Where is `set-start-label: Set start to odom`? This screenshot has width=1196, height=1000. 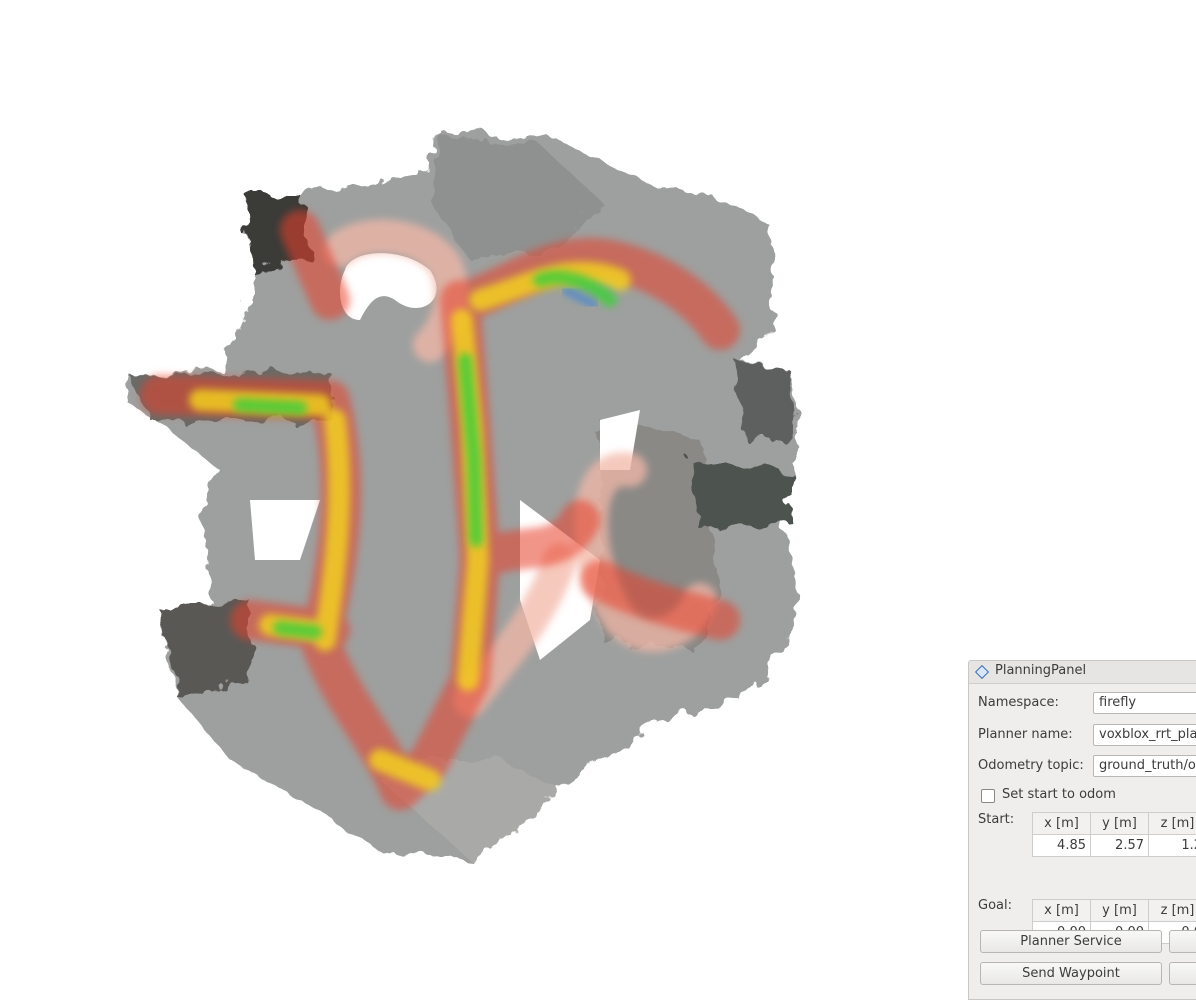
set-start-label: Set start to odom is located at coordinates (1059, 794).